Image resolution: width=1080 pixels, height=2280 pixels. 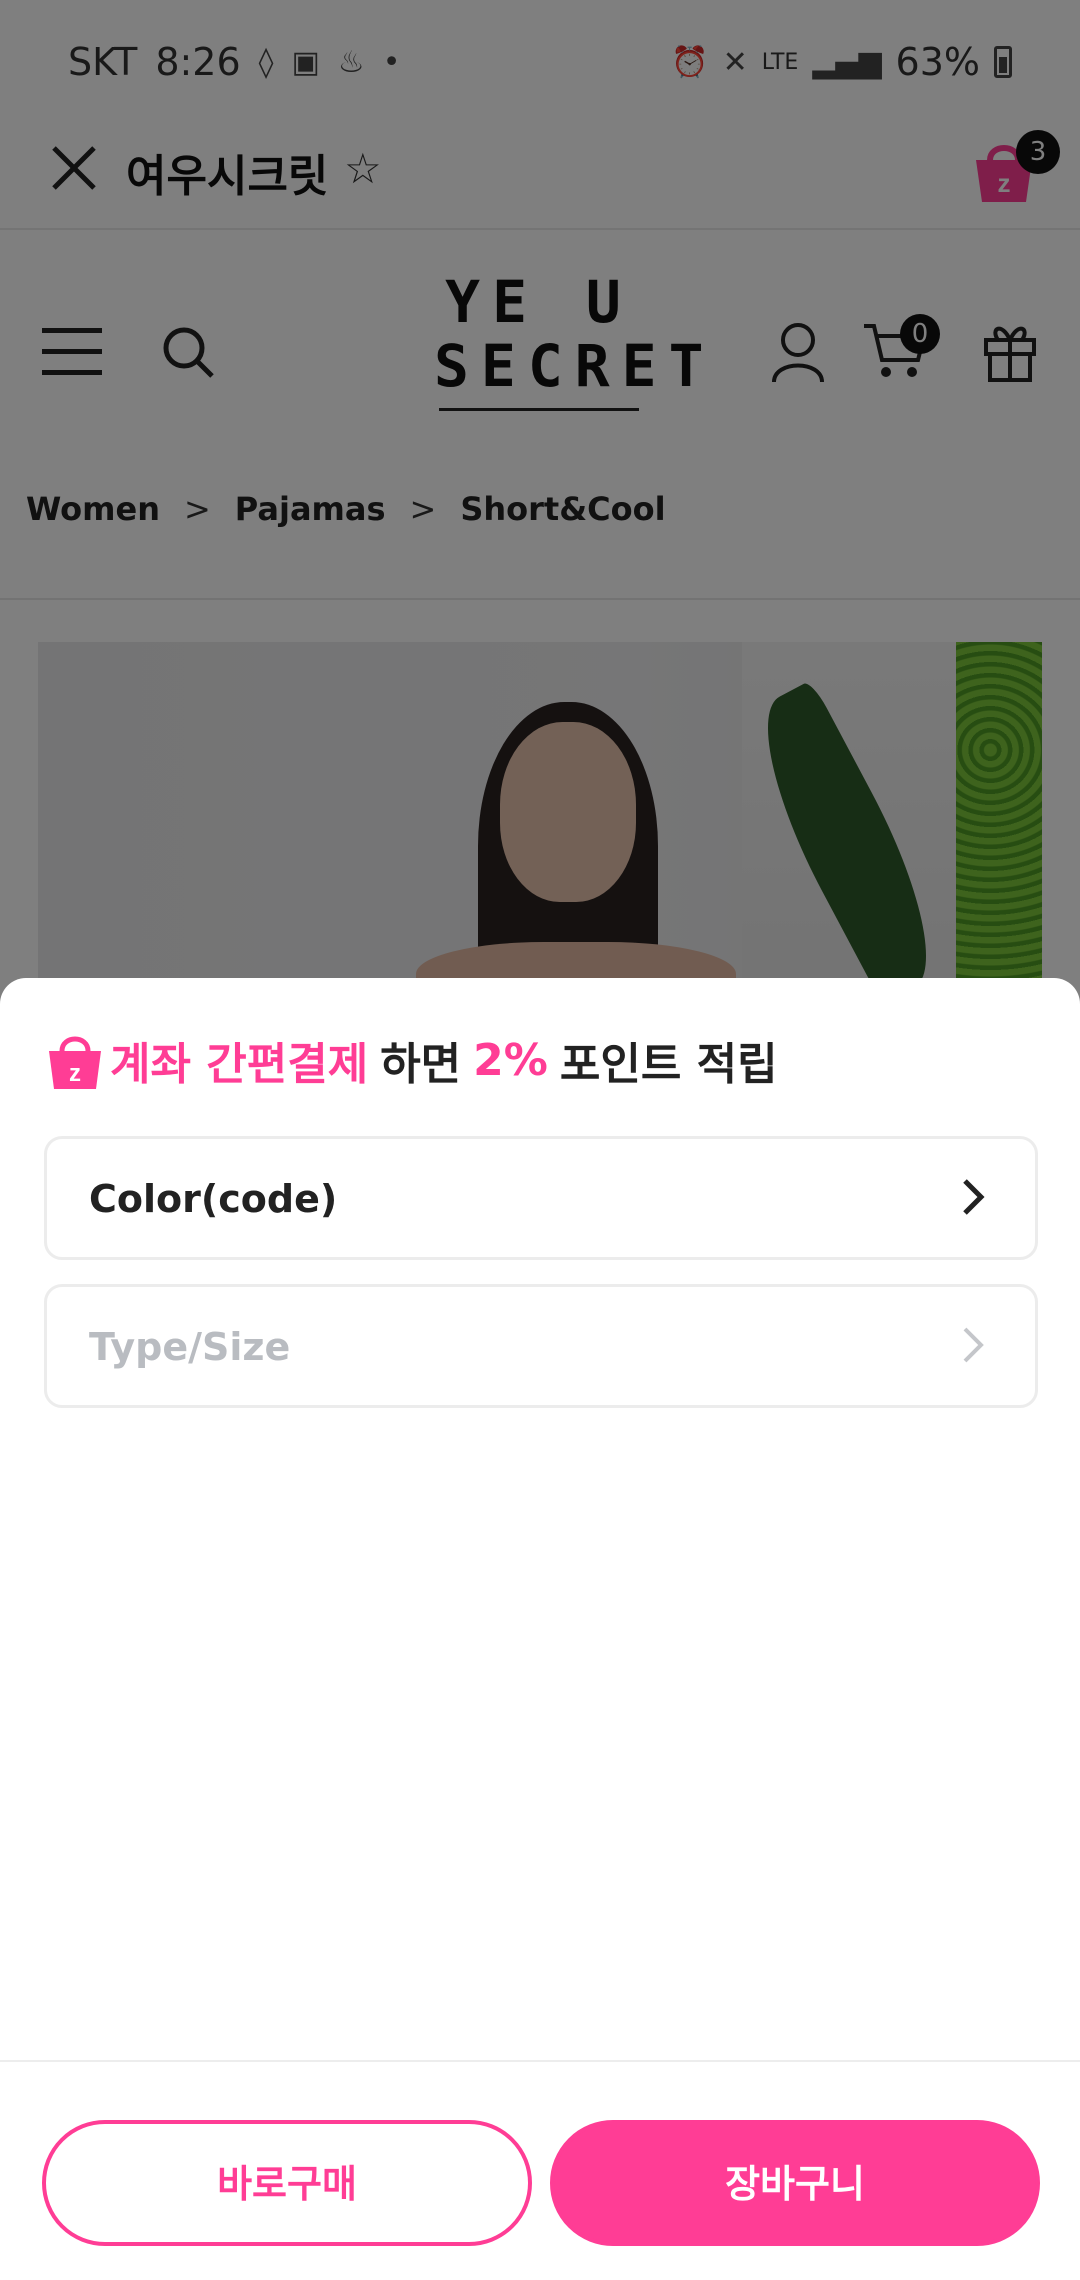 What do you see at coordinates (541, 1346) in the screenshot?
I see `type-size-option-select: Type/Size` at bounding box center [541, 1346].